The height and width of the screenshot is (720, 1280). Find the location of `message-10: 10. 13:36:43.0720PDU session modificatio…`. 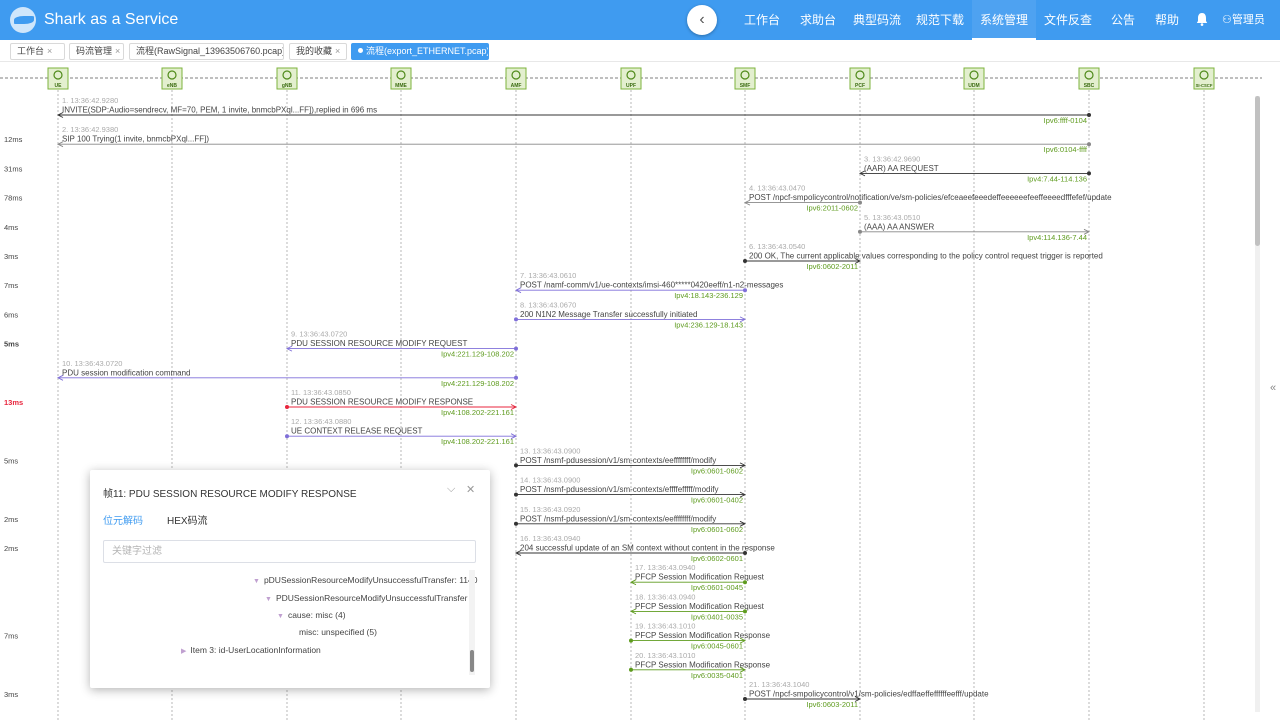

message-10: 10. 13:36:43.0720PDU session modificatio… is located at coordinates (287, 373).